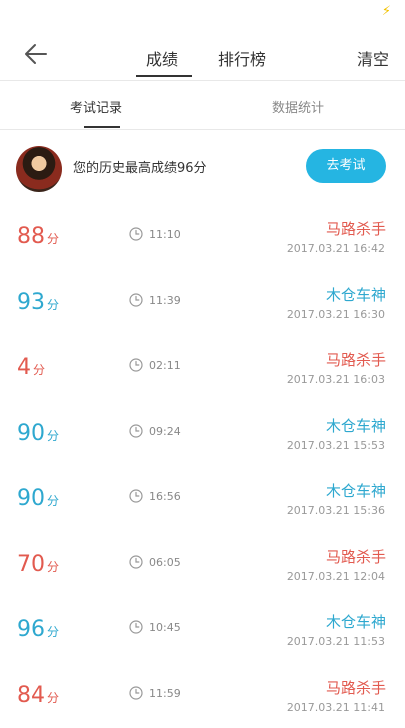 The image size is (405, 728). What do you see at coordinates (31, 564) in the screenshot?
I see `score-value: 70` at bounding box center [31, 564].